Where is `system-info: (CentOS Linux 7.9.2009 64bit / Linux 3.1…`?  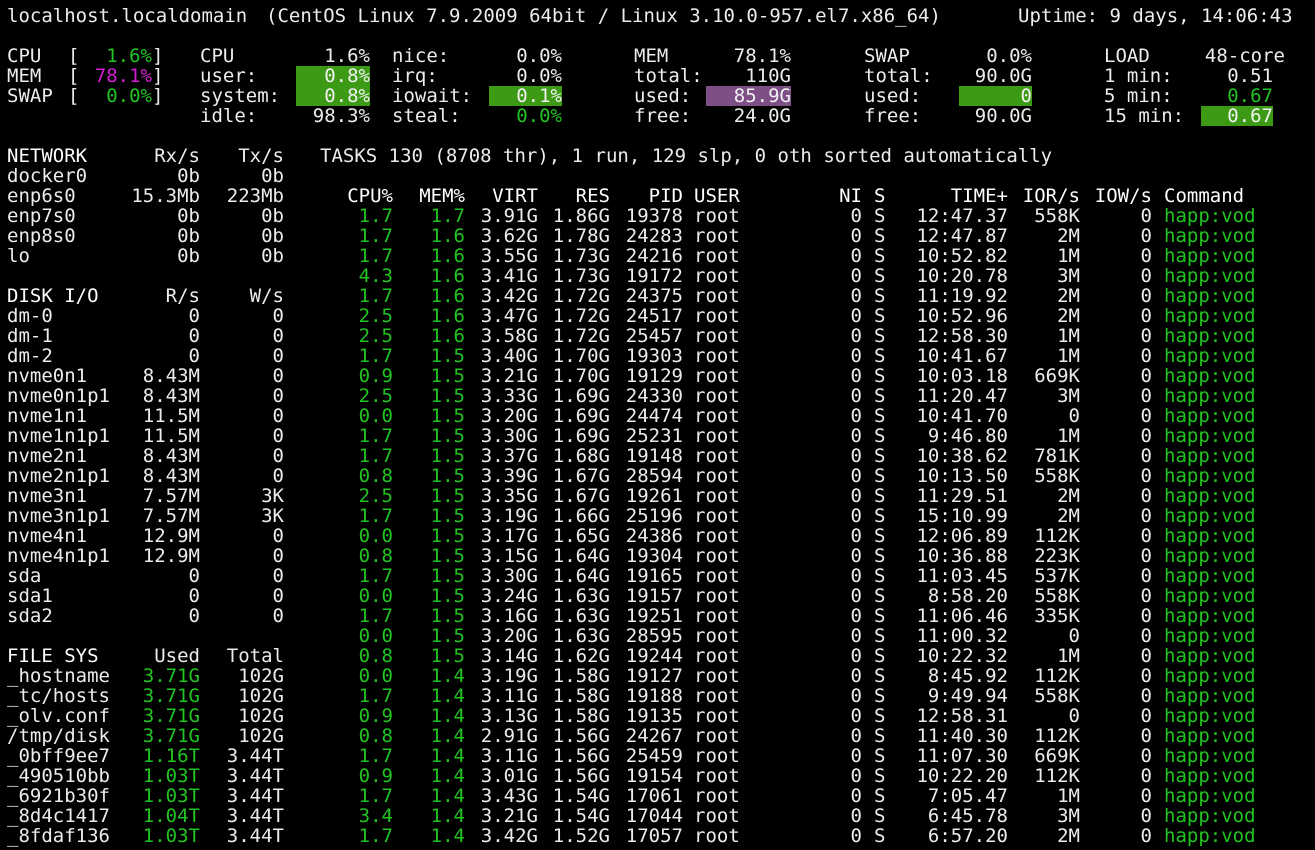 system-info: (CentOS Linux 7.9.2009 64bit / Linux 3.1… is located at coordinates (603, 16).